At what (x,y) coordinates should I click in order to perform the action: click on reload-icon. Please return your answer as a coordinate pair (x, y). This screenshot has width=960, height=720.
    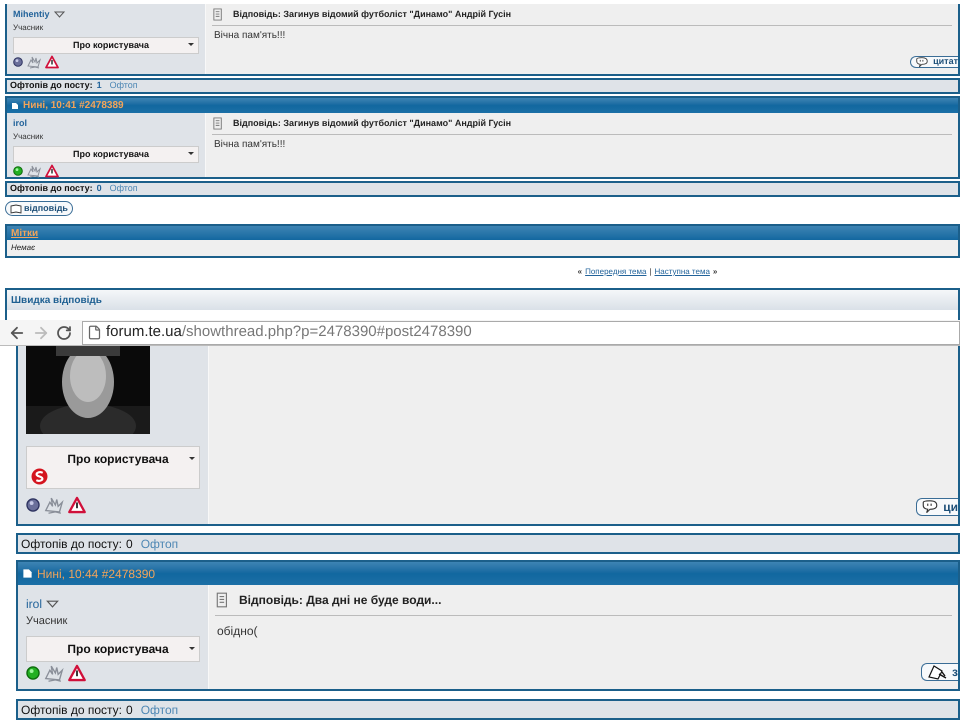
    Looking at the image, I should click on (64, 332).